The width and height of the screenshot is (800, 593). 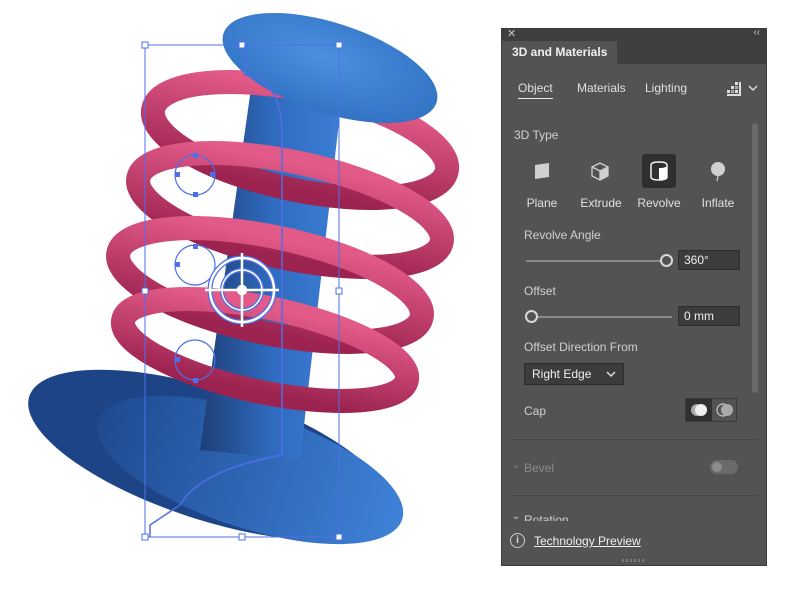 What do you see at coordinates (562, 374) in the screenshot?
I see `offset-direction-value: Right Edge` at bounding box center [562, 374].